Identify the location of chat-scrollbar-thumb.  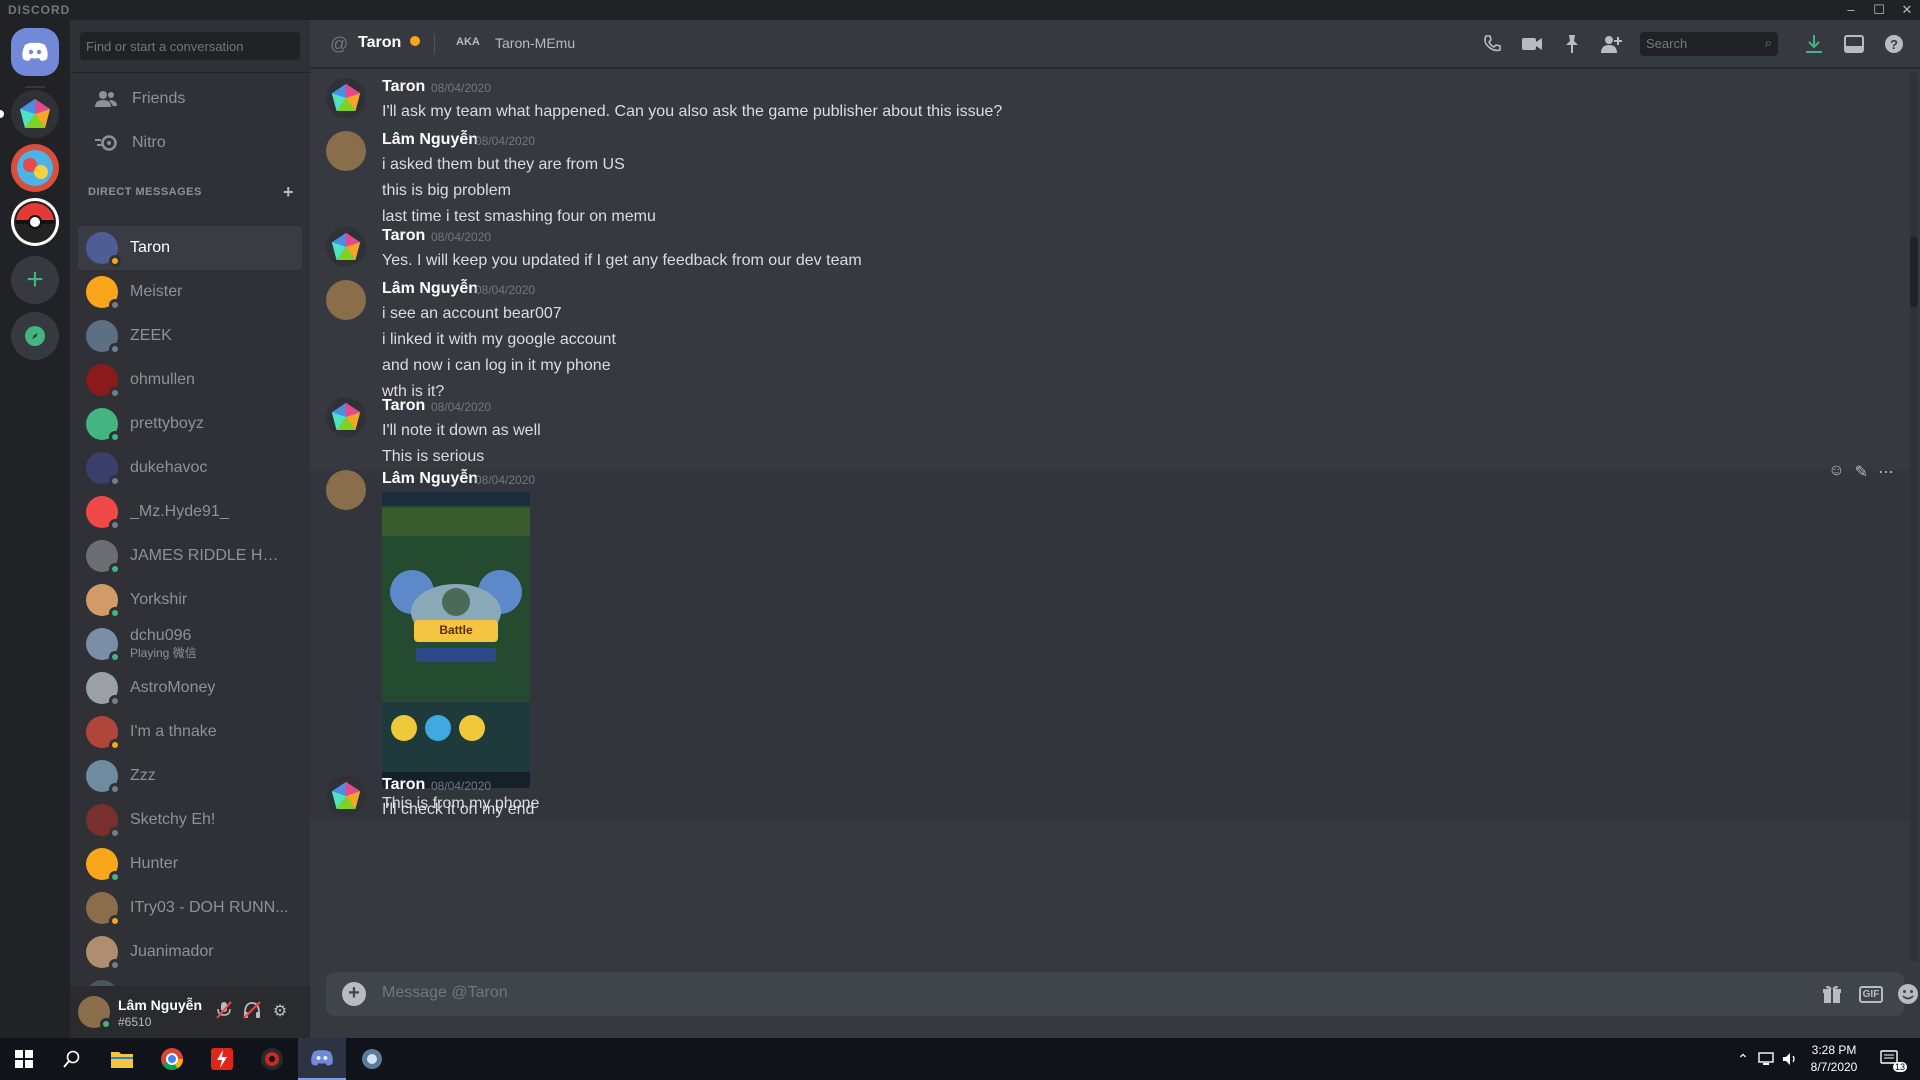
(1914, 272).